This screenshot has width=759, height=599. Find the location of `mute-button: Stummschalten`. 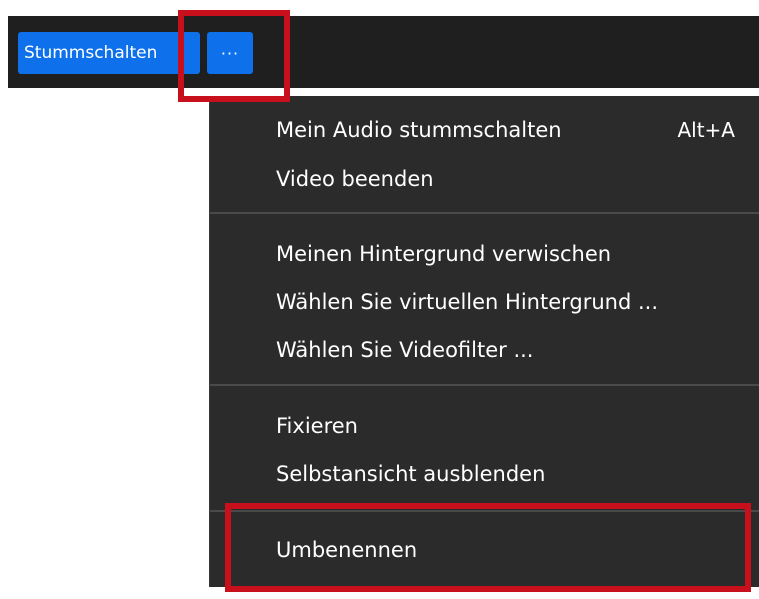

mute-button: Stummschalten is located at coordinates (109, 53).